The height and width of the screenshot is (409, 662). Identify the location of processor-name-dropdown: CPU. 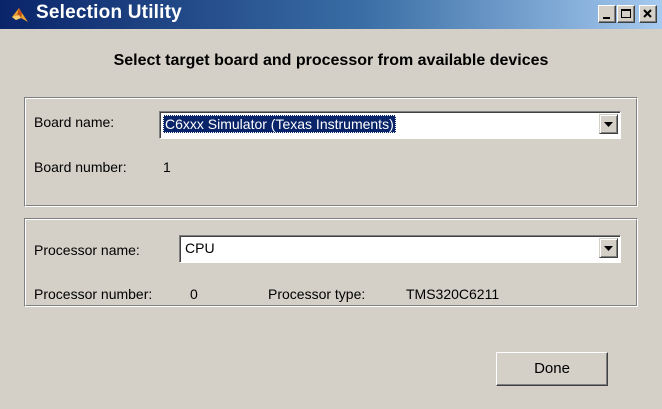
(400, 249).